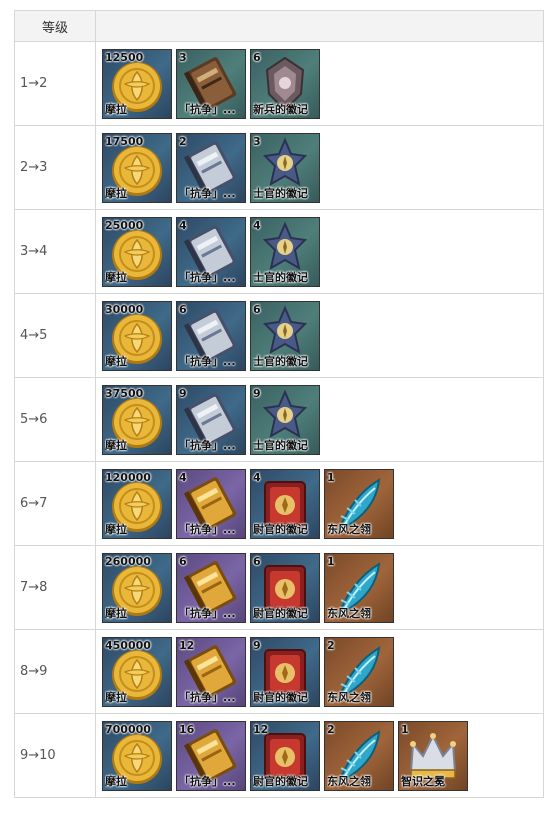 The height and width of the screenshot is (814, 544). Describe the element at coordinates (280, 109) in the screenshot. I see `material-name: 新兵的徽记` at that location.